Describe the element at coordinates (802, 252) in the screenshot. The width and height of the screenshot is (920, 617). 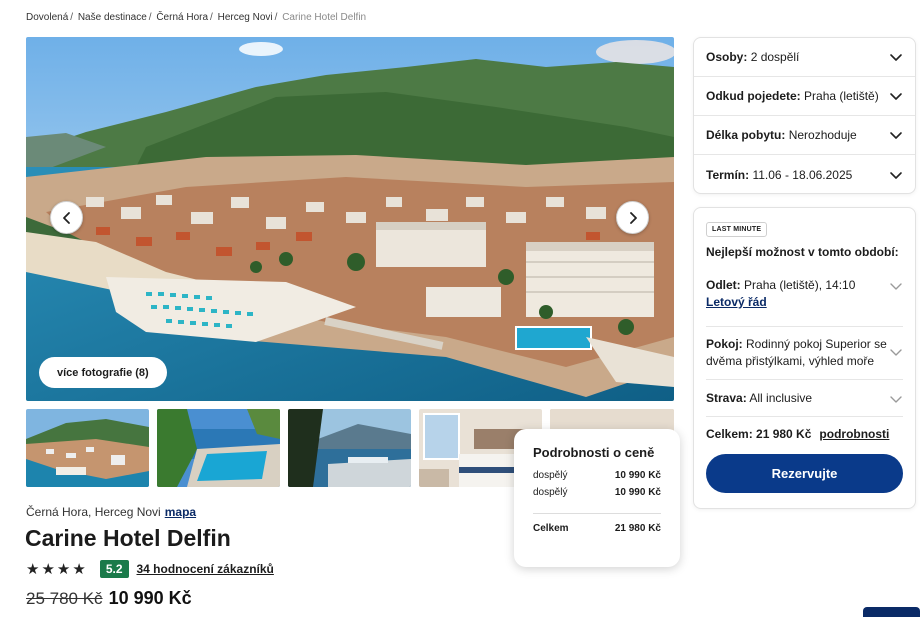
I see `offer-title: Nejlepší možnost v tomto období:` at that location.